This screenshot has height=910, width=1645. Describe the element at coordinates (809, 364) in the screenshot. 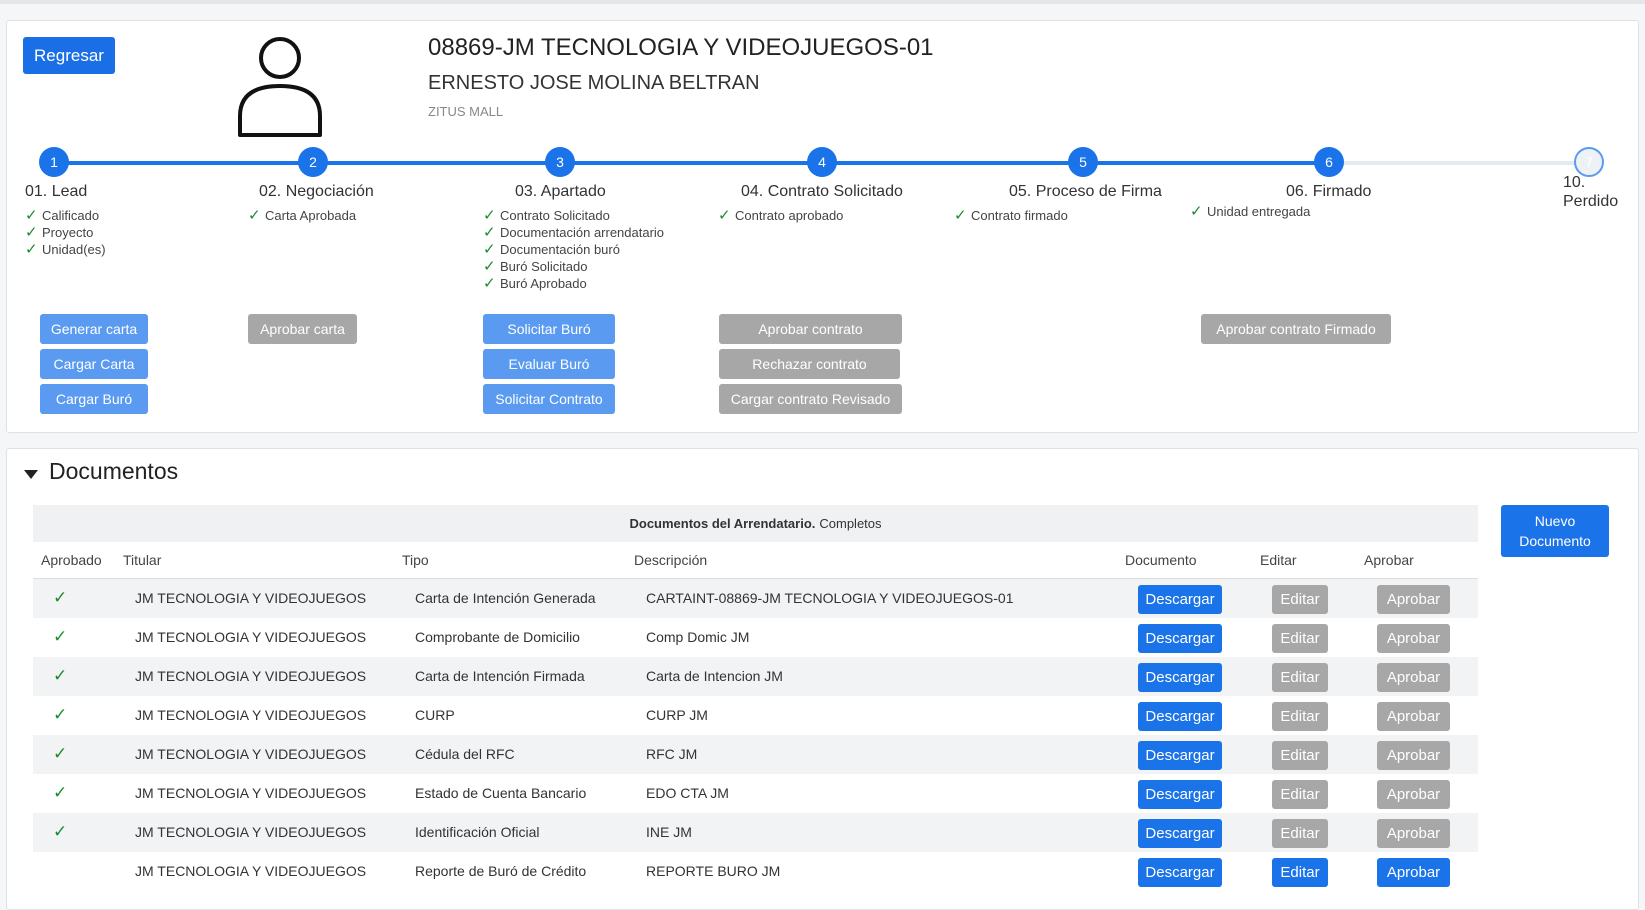

I see `rechazar-contrato-button: Rechazar contrato` at that location.